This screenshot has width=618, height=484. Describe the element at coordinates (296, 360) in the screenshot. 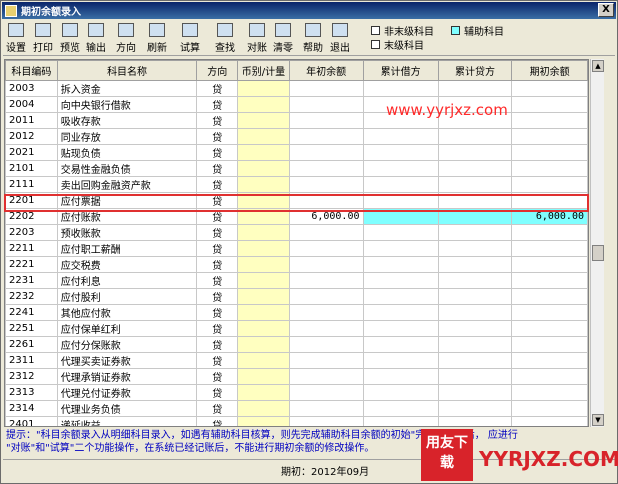

I see `table-row: 2311 代理买卖证券款贷` at that location.